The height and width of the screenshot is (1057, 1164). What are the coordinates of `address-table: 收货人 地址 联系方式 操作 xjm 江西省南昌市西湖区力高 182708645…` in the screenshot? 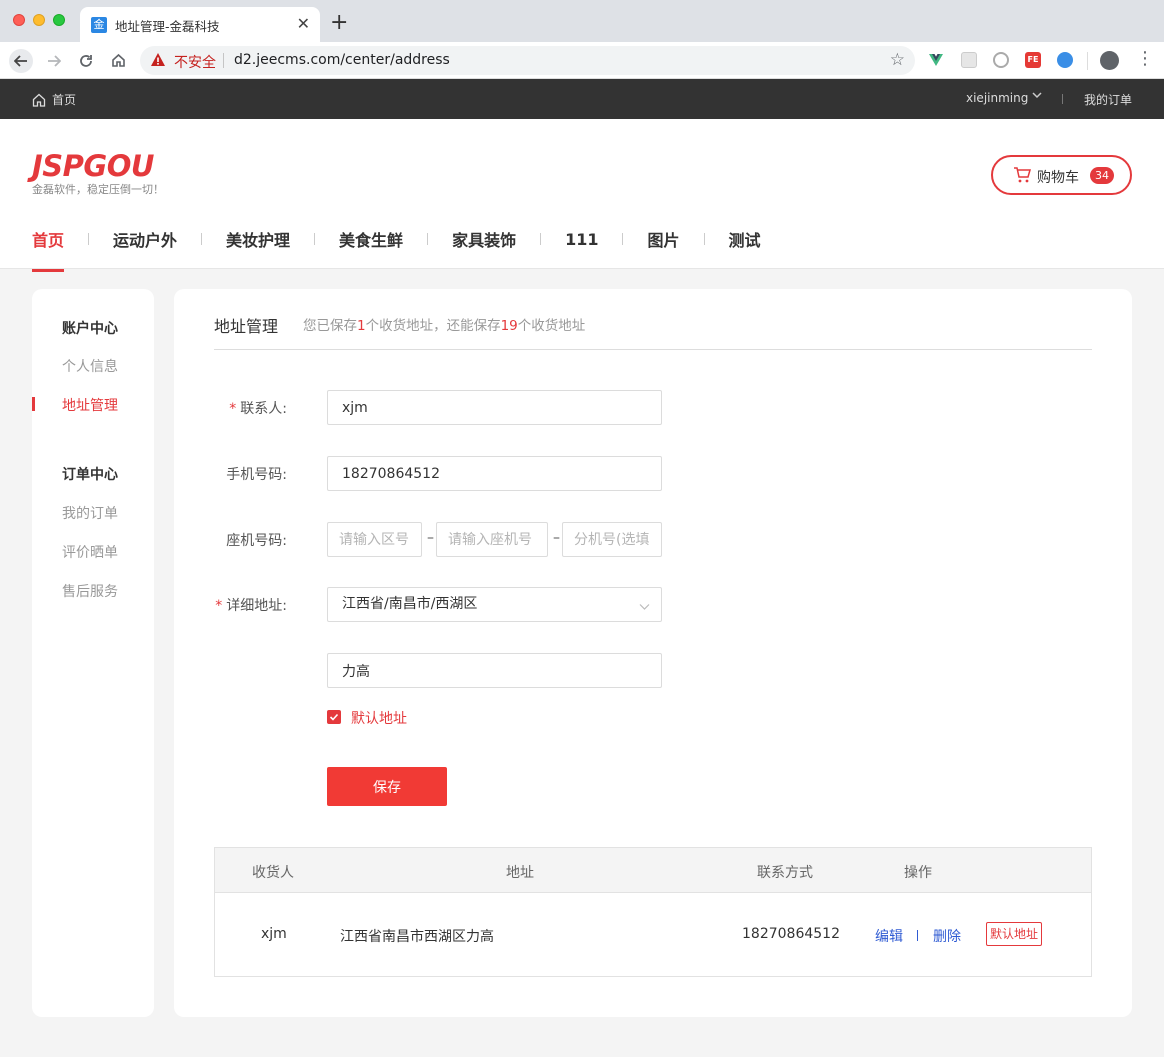 It's located at (653, 912).